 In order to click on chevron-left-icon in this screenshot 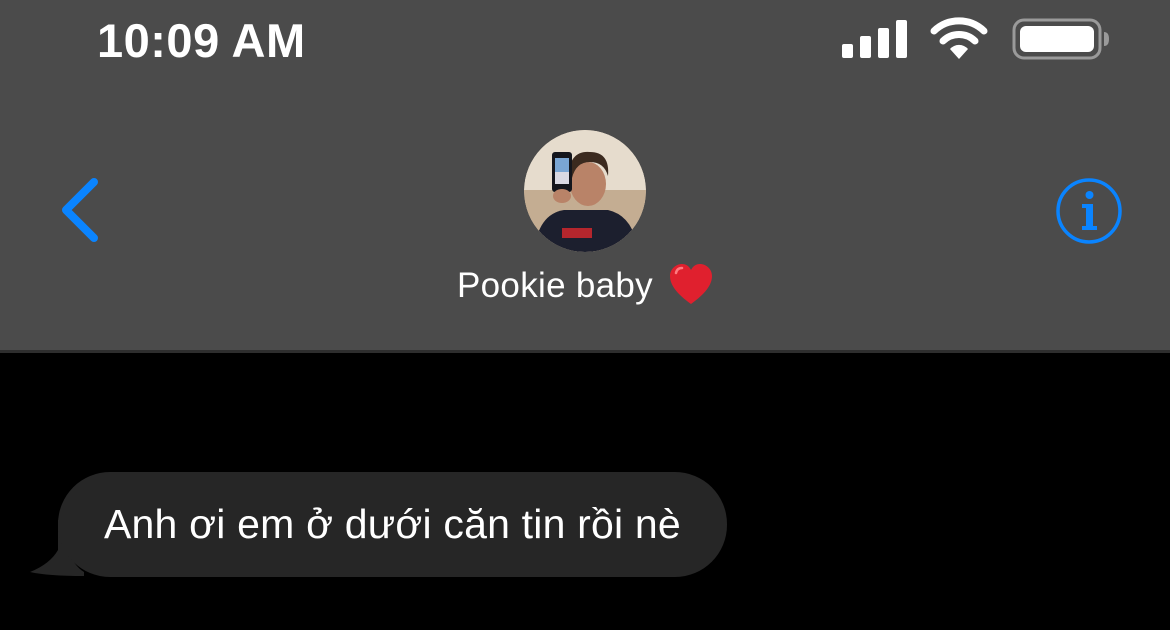, I will do `click(80, 210)`.